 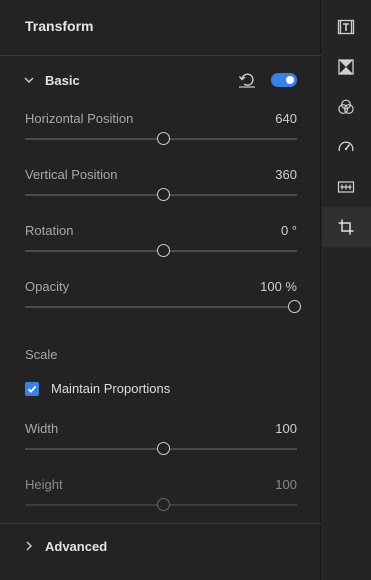 I want to click on opacity-value: 100 %, so click(x=278, y=286).